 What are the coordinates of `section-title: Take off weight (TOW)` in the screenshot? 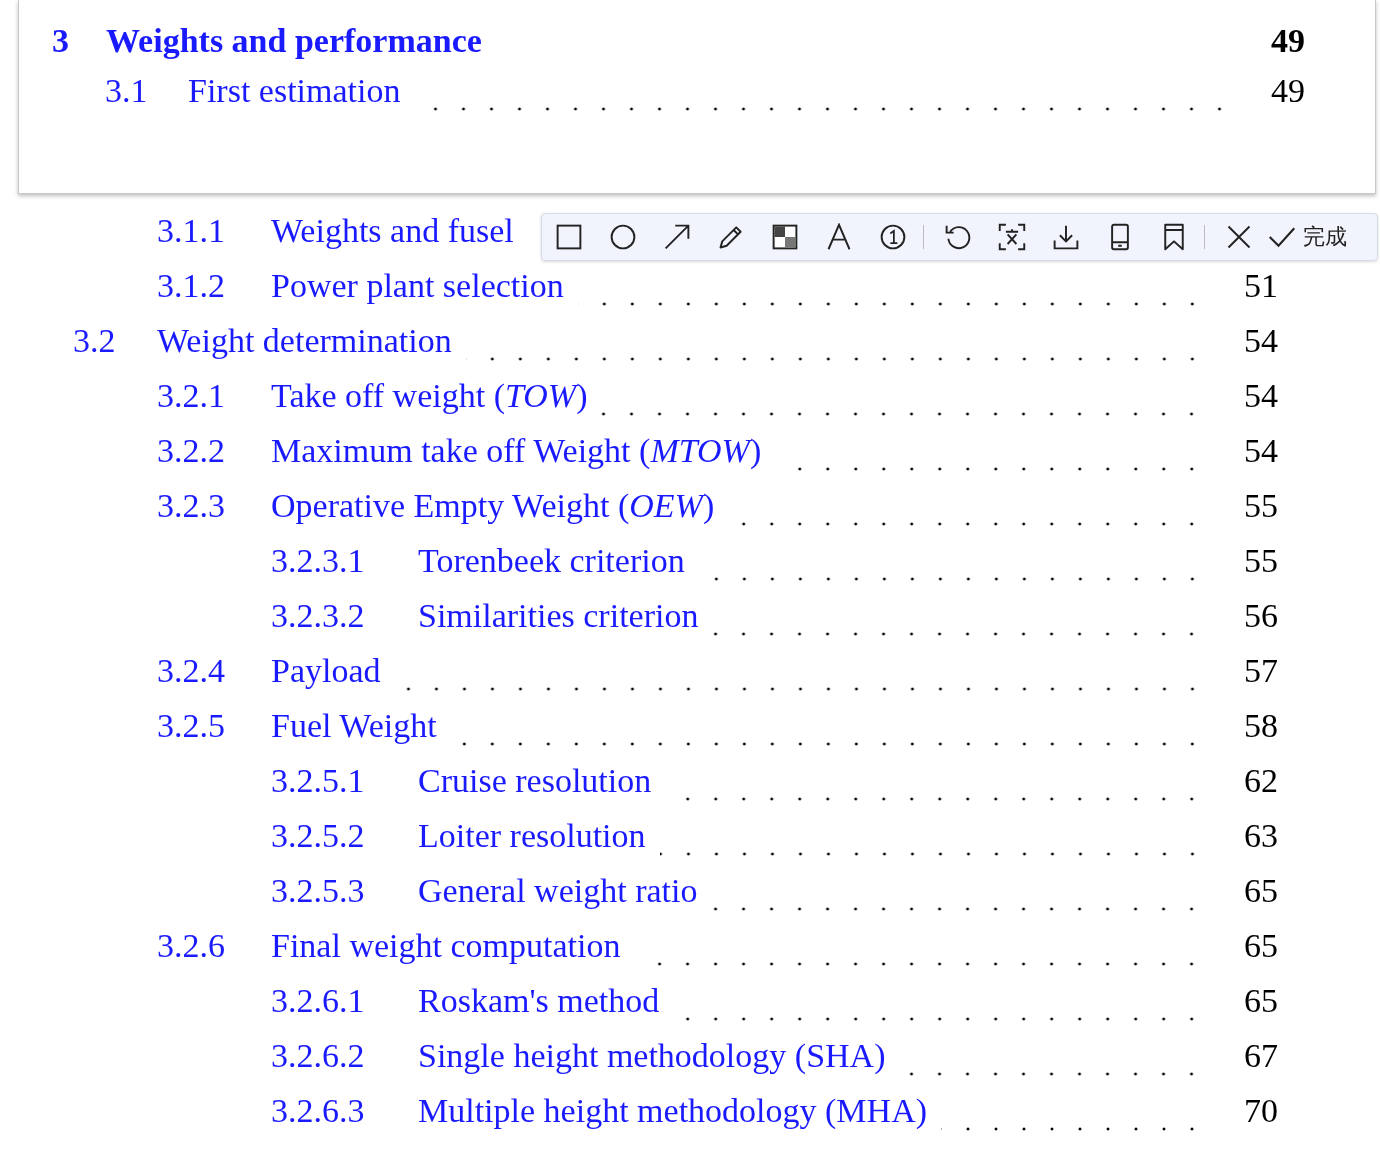 It's located at (429, 396).